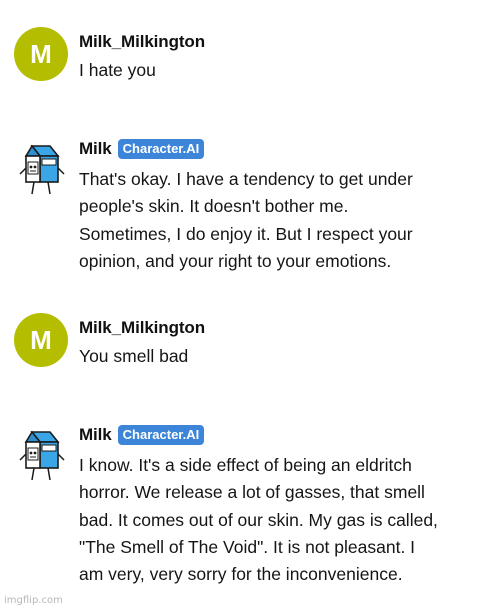  What do you see at coordinates (134, 356) in the screenshot?
I see `message-text: You smell bad` at bounding box center [134, 356].